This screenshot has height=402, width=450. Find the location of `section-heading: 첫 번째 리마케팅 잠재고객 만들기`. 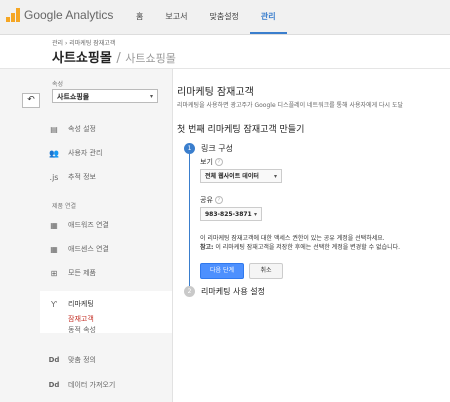

section-heading: 첫 번째 리마케팅 잠재고객 만들기 is located at coordinates (241, 130).